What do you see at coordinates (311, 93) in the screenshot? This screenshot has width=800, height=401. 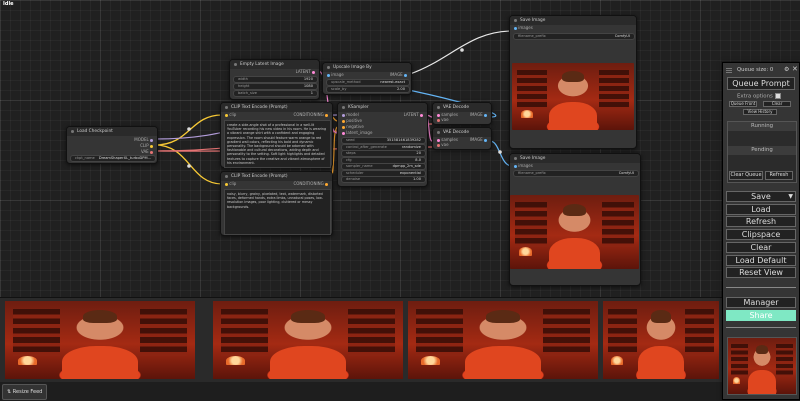 I see `widget-value: 1` at bounding box center [311, 93].